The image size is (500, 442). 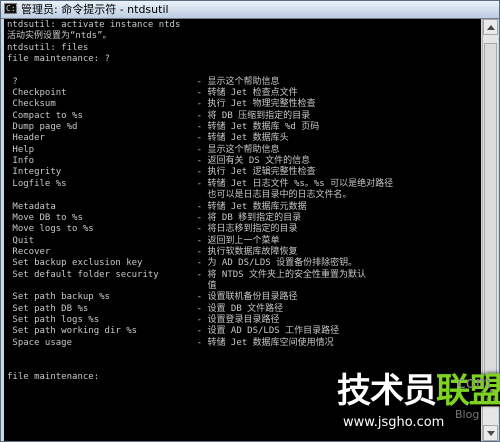 What do you see at coordinates (387, 391) in the screenshot?
I see `watermark-logo-white: 技术员` at bounding box center [387, 391].